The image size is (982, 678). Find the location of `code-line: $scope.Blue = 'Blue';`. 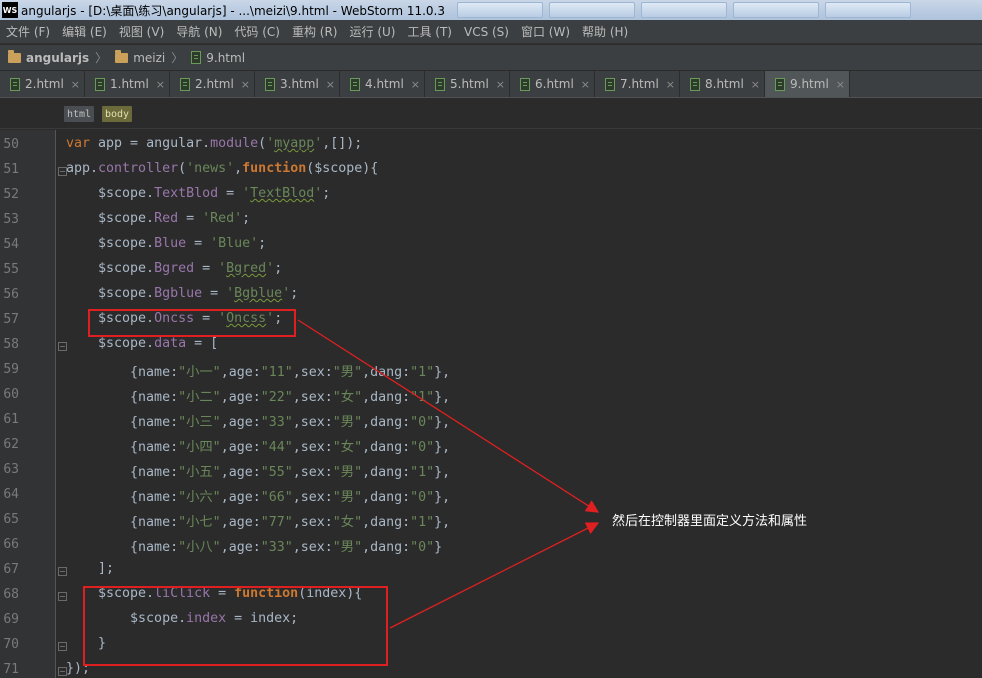

code-line: $scope.Blue = 'Blue'; is located at coordinates (166, 243).